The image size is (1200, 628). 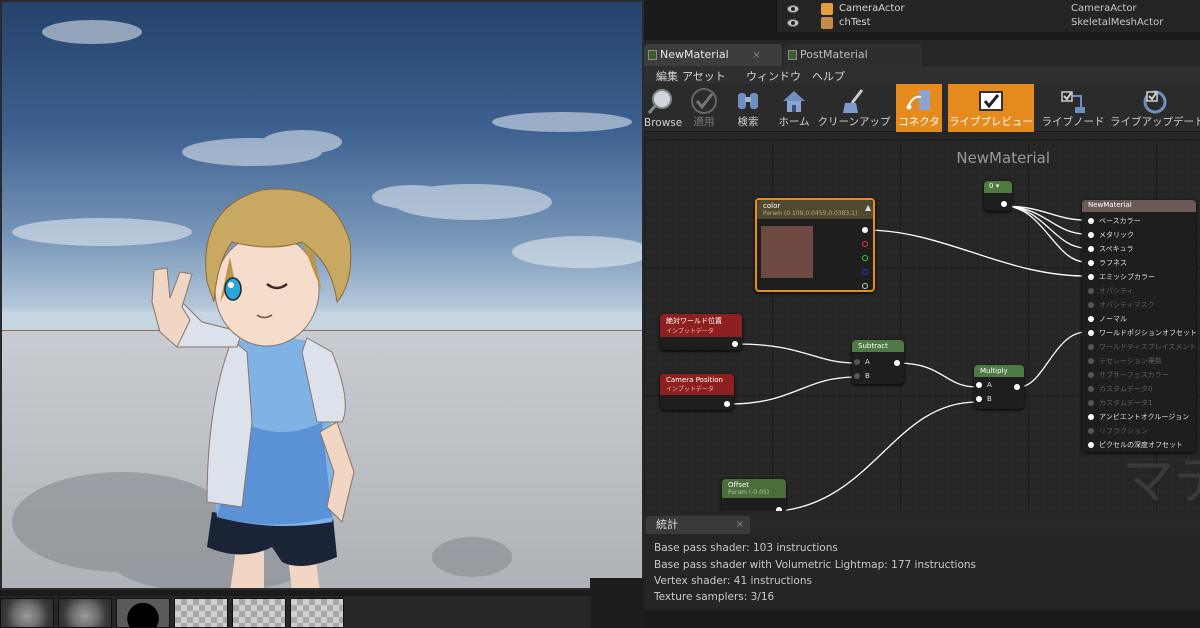 I want to click on result-input-row: カスタムデータ1, so click(x=1120, y=403).